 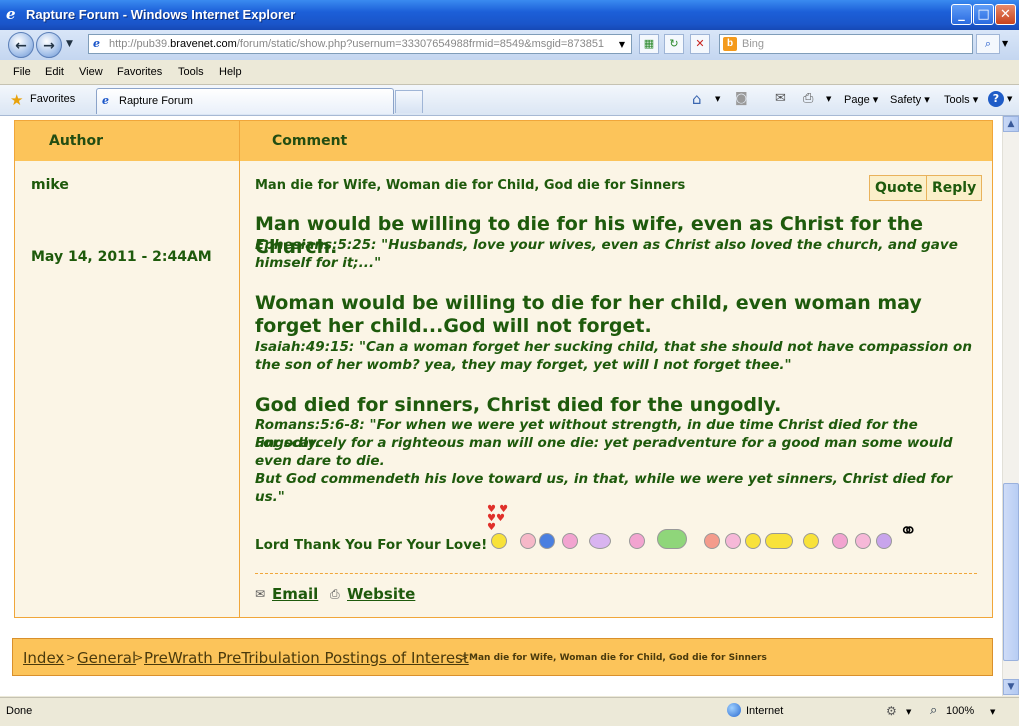 I want to click on email-link: Email, so click(x=295, y=594).